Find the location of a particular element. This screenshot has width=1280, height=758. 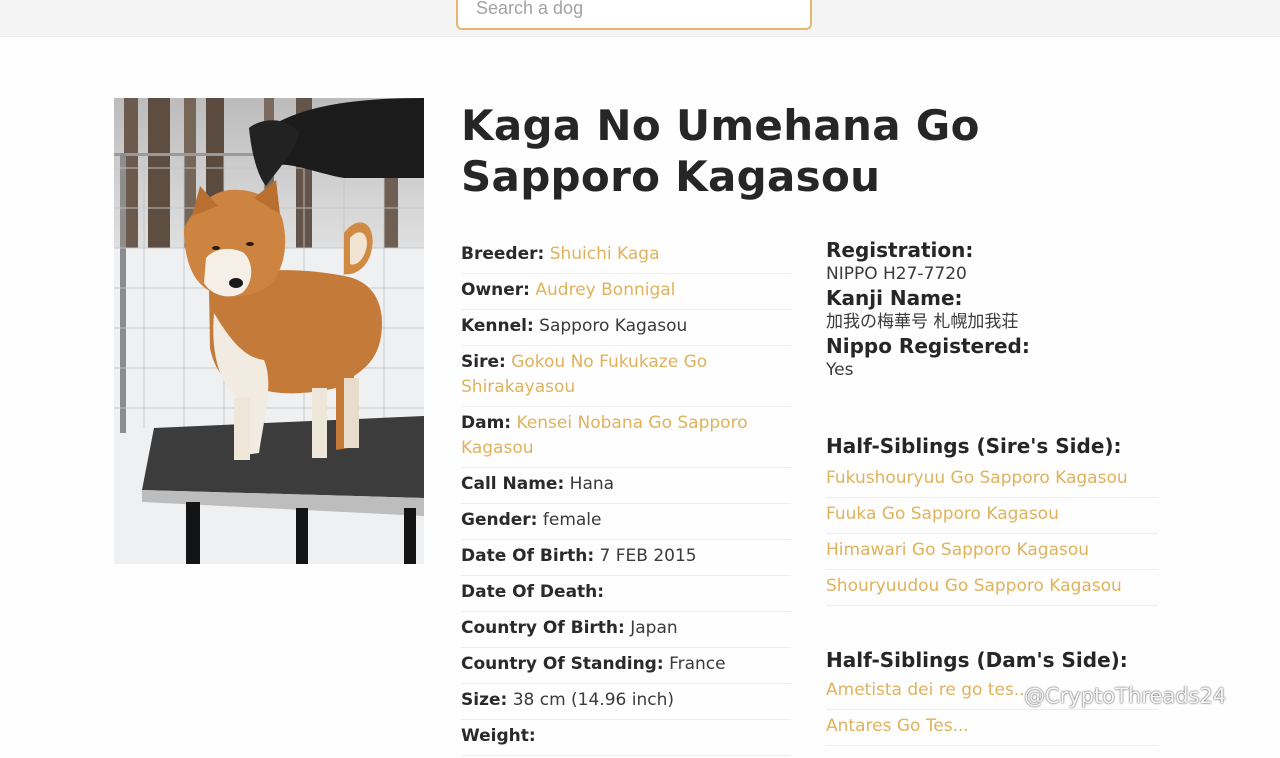

detail-label: Breeder: is located at coordinates (503, 254).